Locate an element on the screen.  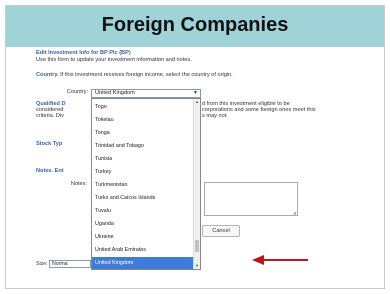
dropdown-option: Tonga is located at coordinates (143, 133).